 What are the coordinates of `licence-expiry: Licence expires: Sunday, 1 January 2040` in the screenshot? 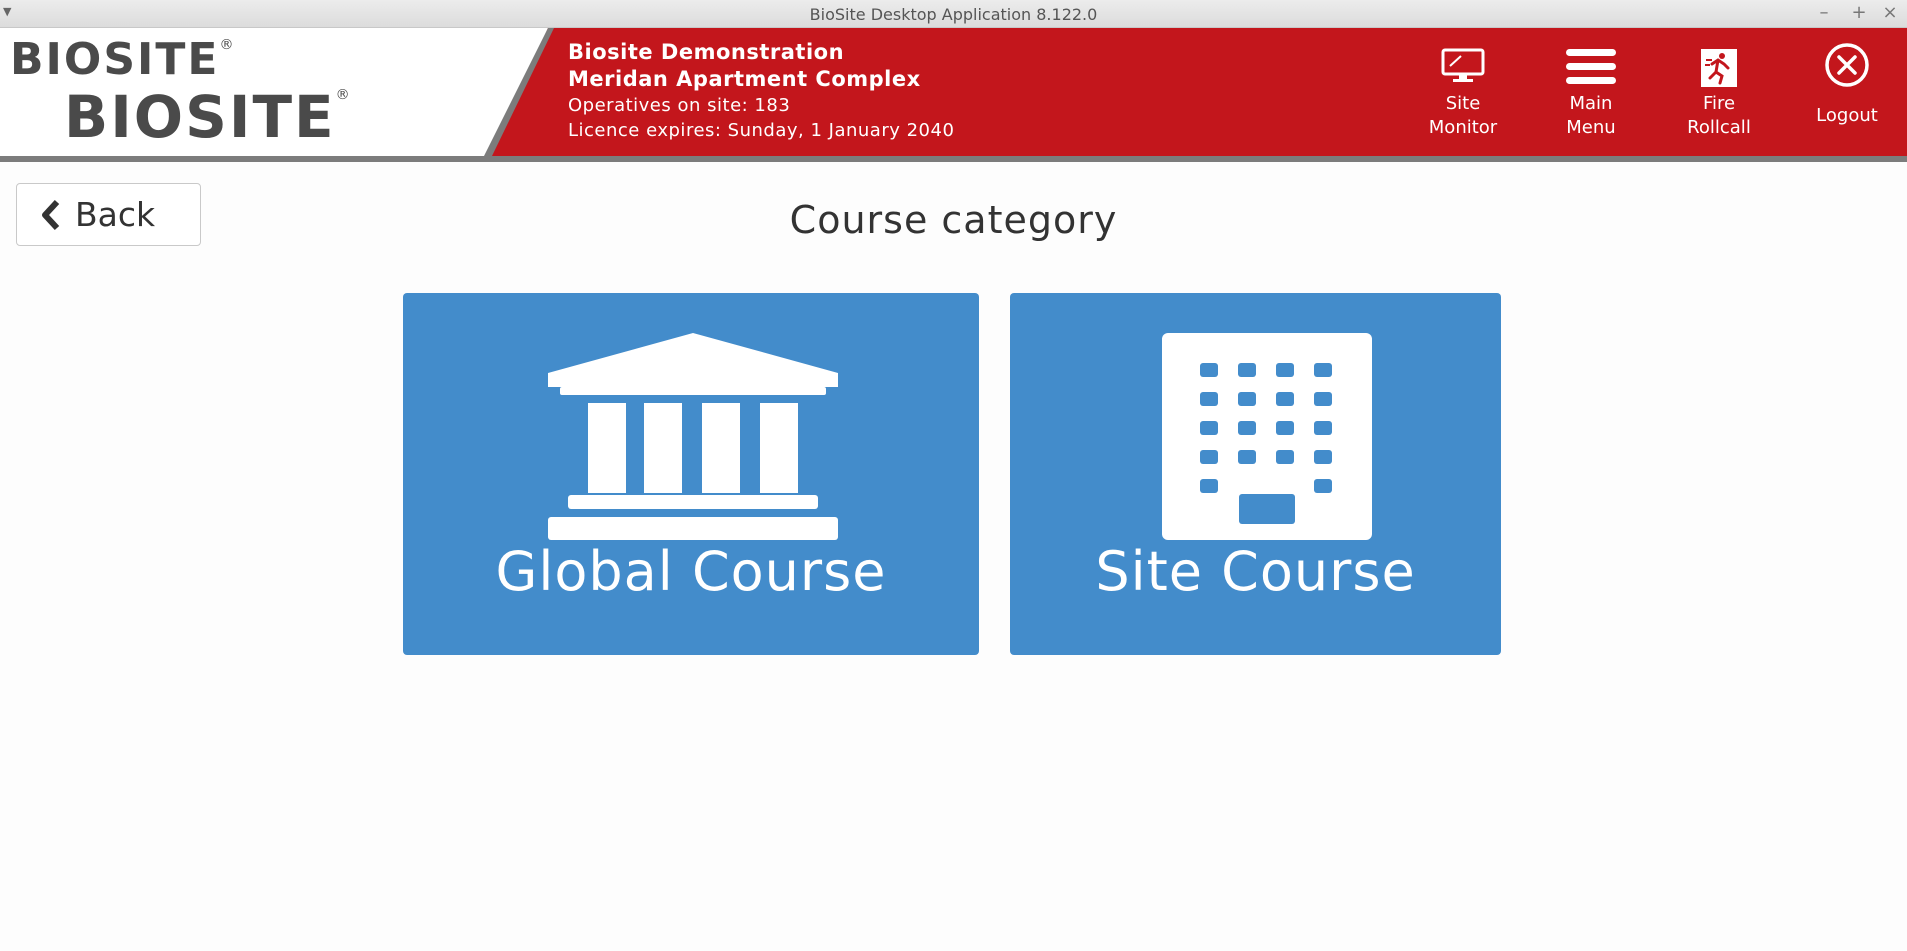 It's located at (761, 130).